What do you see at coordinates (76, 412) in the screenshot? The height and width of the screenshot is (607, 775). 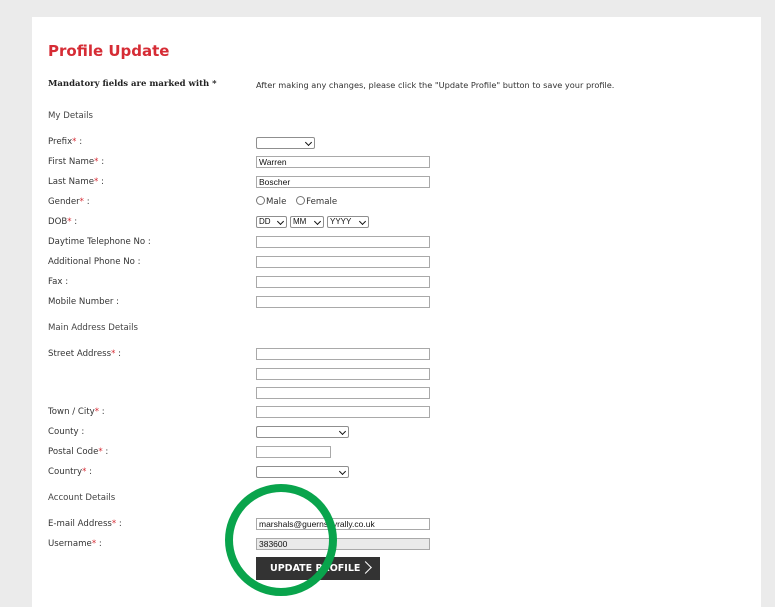 I see `town-city-label: Town / City* :` at bounding box center [76, 412].